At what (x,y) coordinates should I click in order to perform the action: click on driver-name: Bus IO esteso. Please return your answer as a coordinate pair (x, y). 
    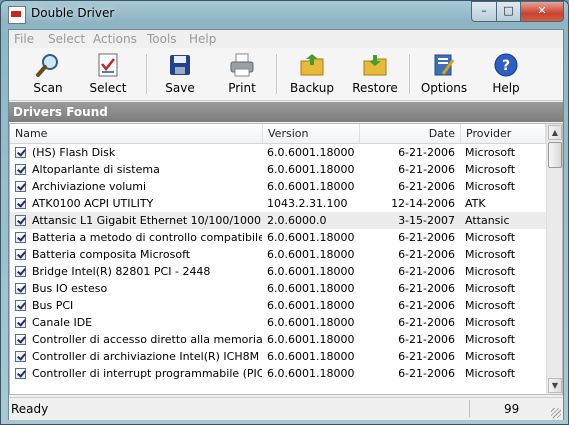
    Looking at the image, I should click on (70, 288).